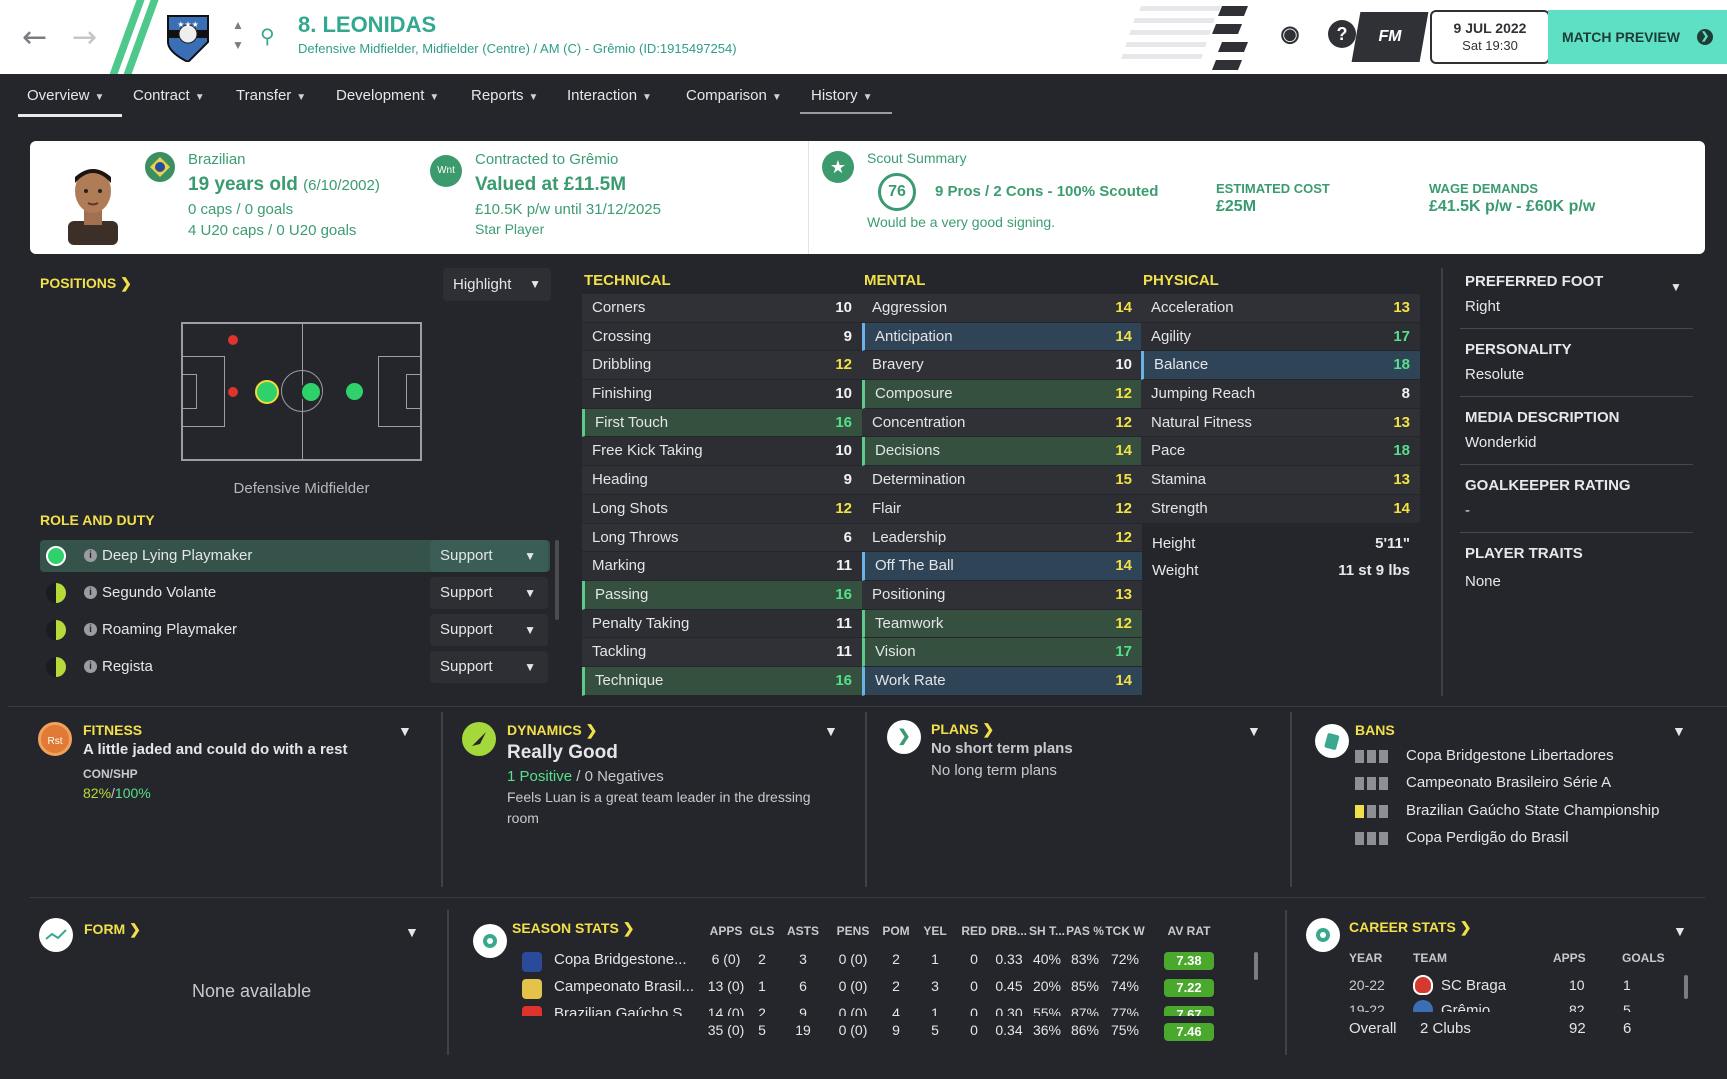  What do you see at coordinates (722, 538) in the screenshot?
I see `attribute-row: Long Throws 6` at bounding box center [722, 538].